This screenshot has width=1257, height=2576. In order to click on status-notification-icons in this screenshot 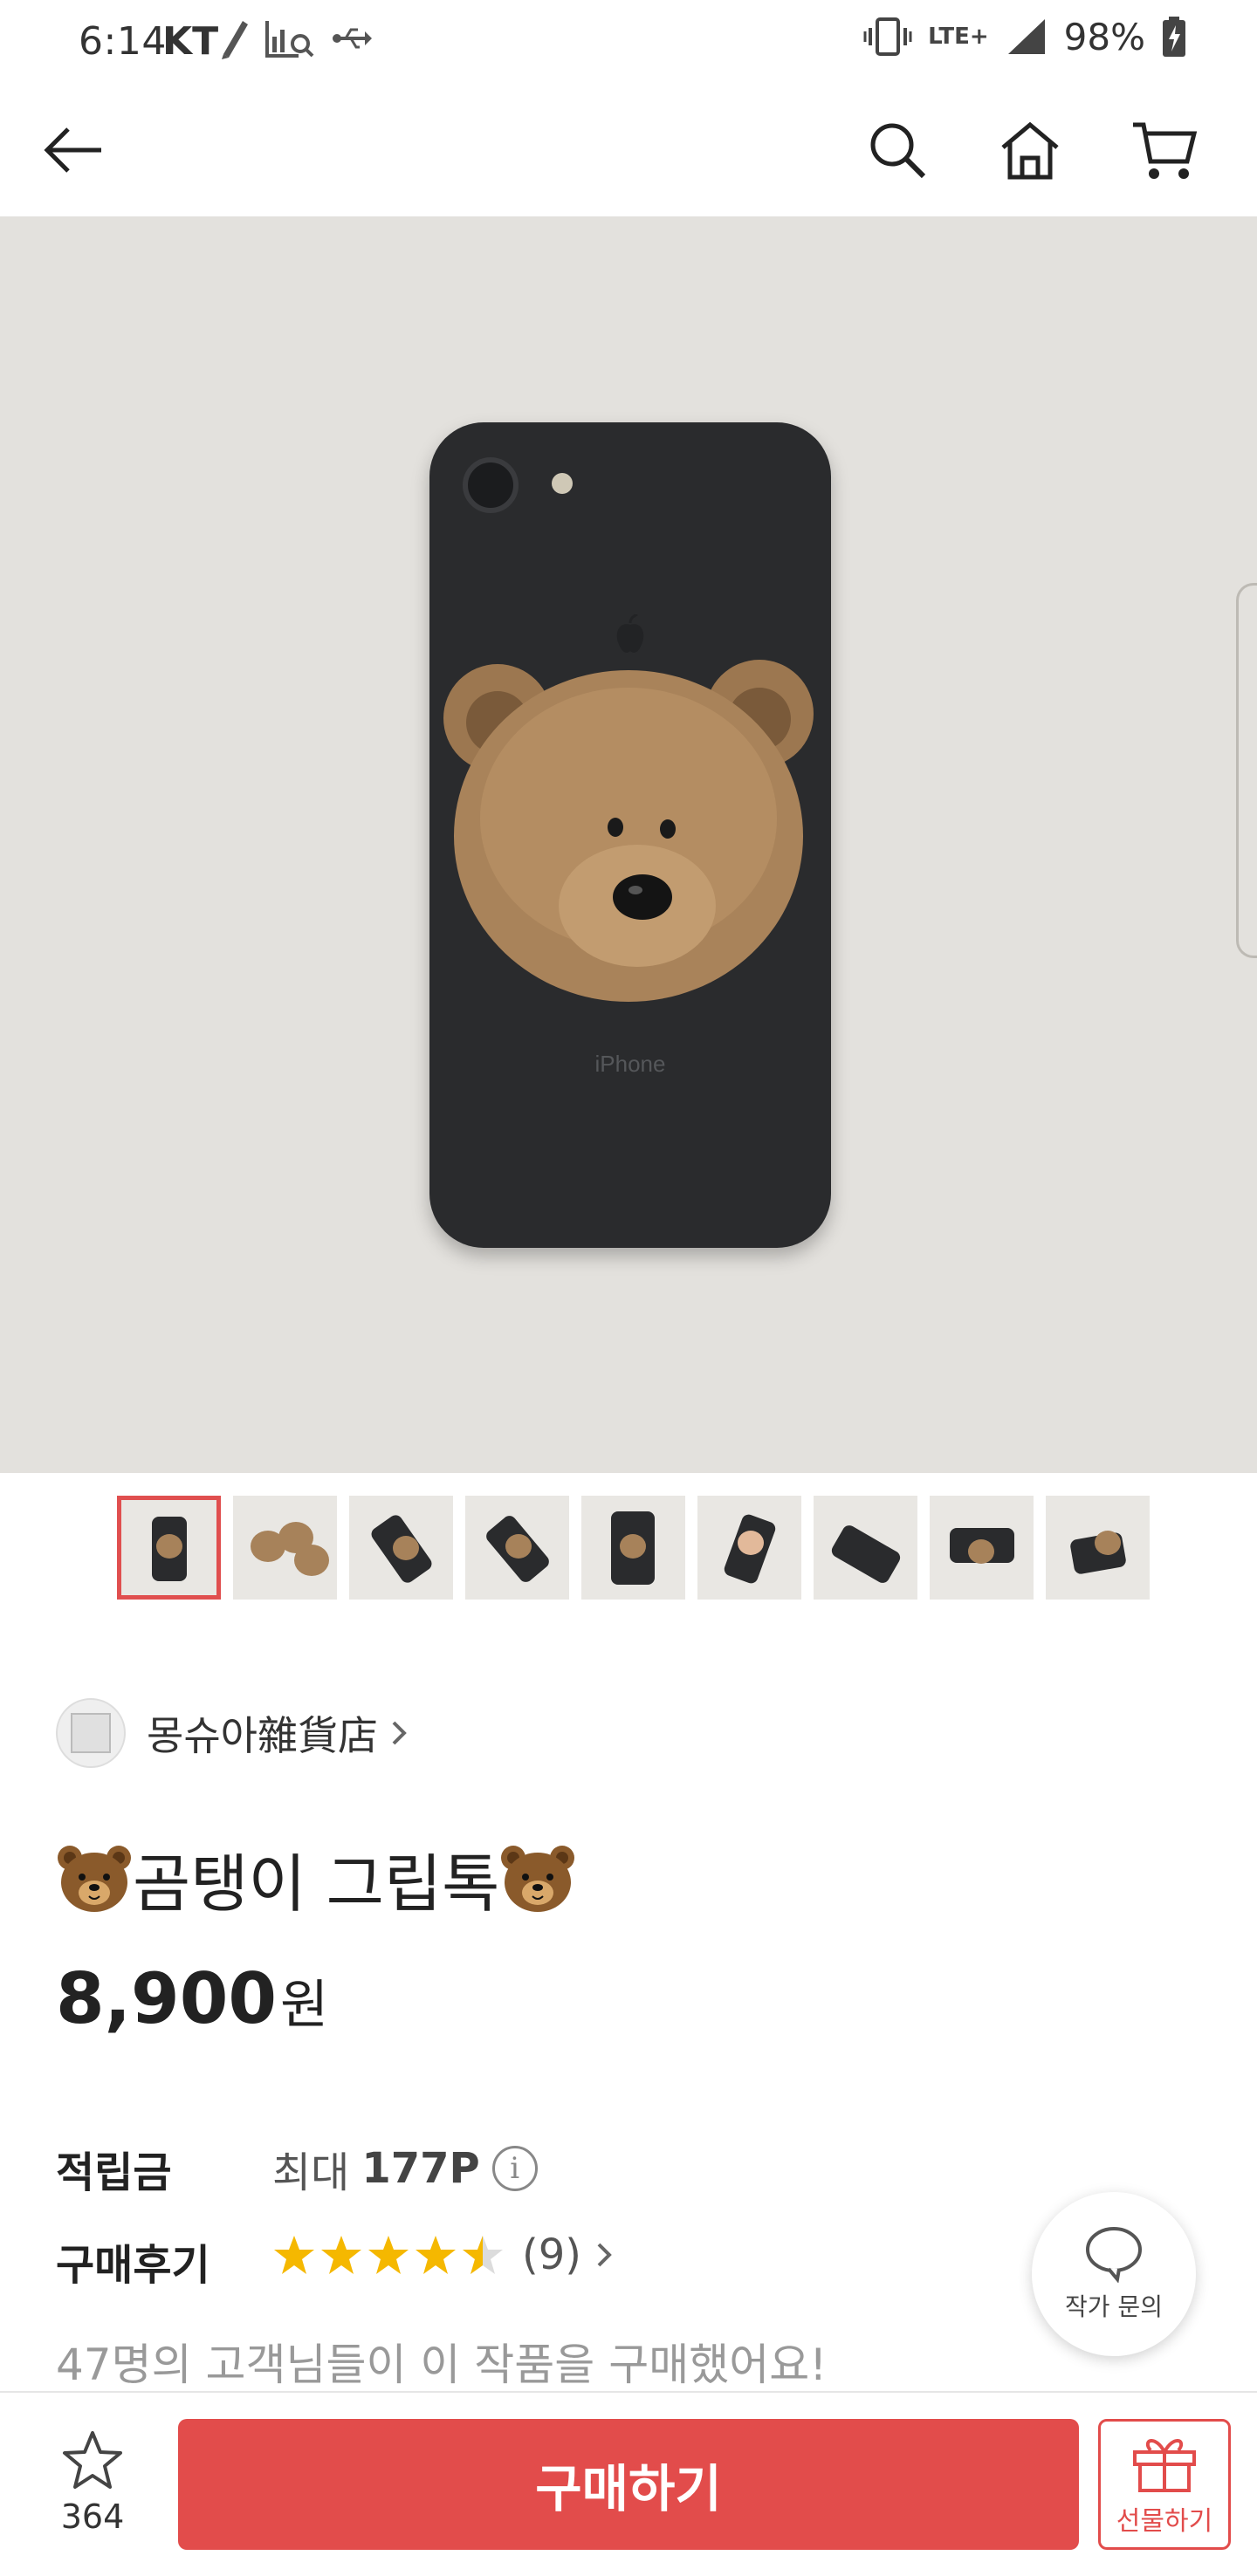, I will do `click(296, 39)`.